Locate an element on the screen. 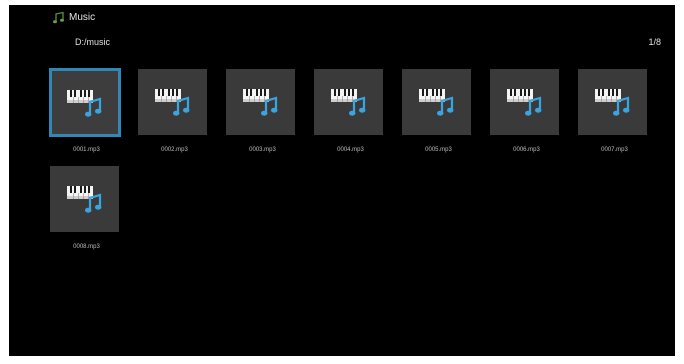  page-counter: 1/8 is located at coordinates (654, 42).